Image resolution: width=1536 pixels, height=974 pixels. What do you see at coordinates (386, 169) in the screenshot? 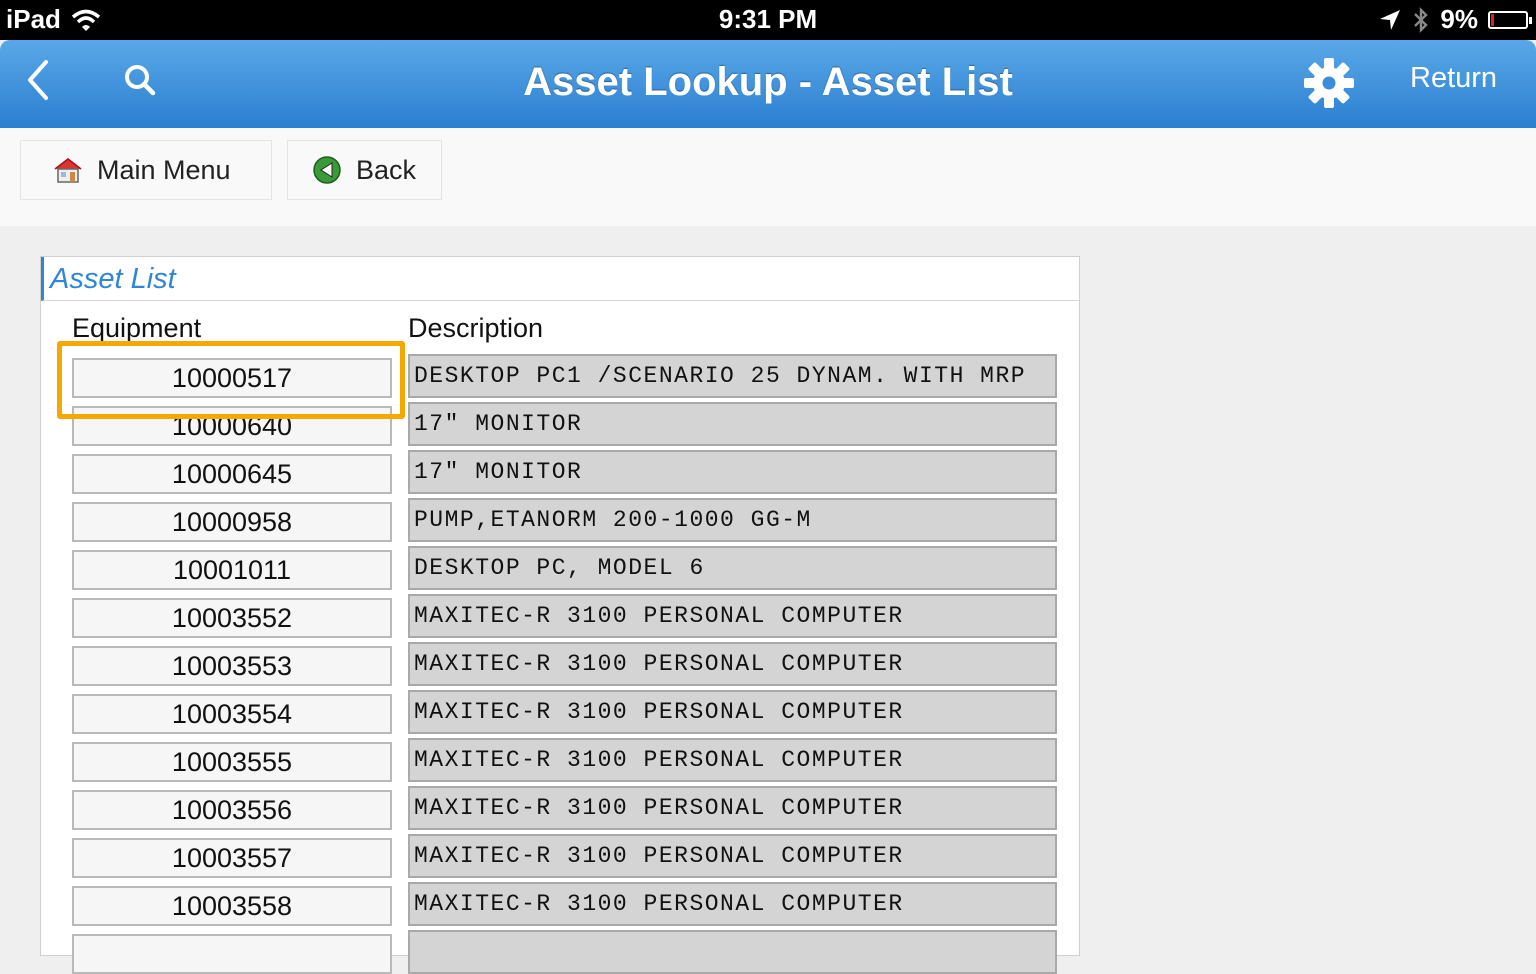
I see `back-label: Back` at bounding box center [386, 169].